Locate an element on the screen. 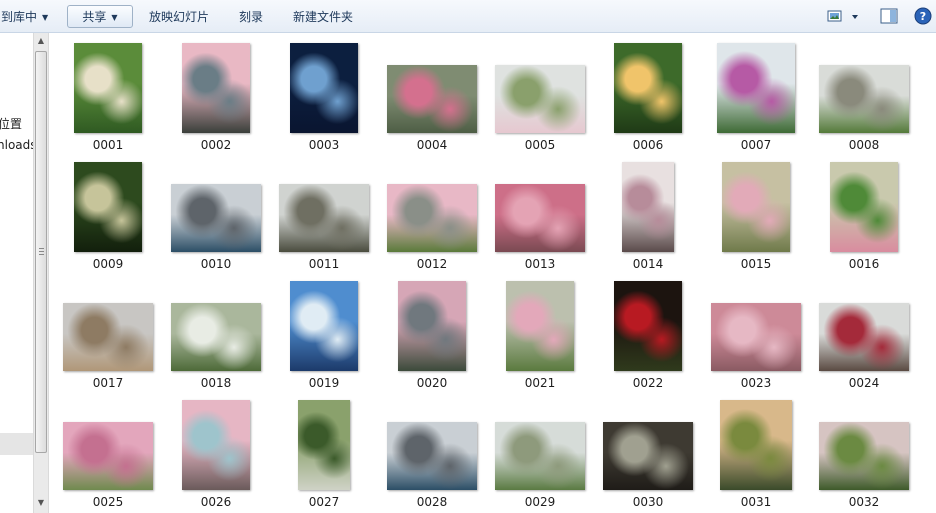 The width and height of the screenshot is (936, 513). burn-button: 刻录 is located at coordinates (251, 16).